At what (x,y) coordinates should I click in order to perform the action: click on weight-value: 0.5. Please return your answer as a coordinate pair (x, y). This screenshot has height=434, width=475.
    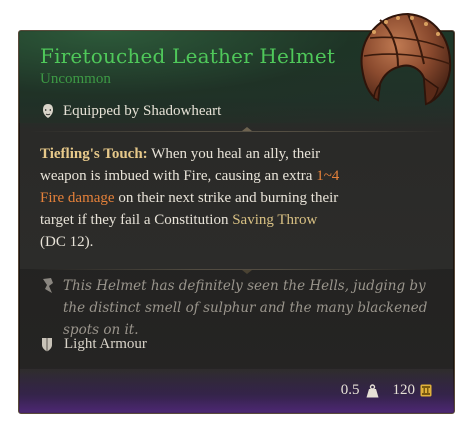
    Looking at the image, I should click on (350, 390).